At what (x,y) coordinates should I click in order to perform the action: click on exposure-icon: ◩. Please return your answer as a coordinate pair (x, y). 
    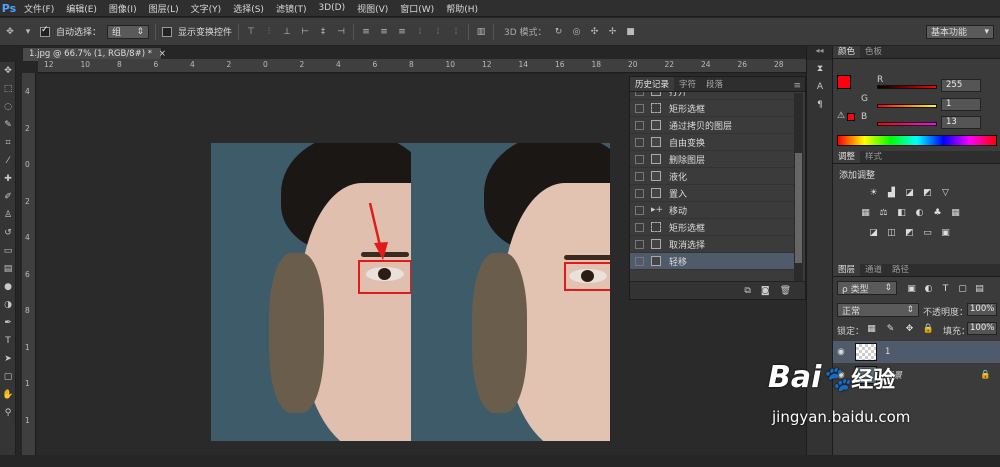
    Looking at the image, I should click on (927, 192).